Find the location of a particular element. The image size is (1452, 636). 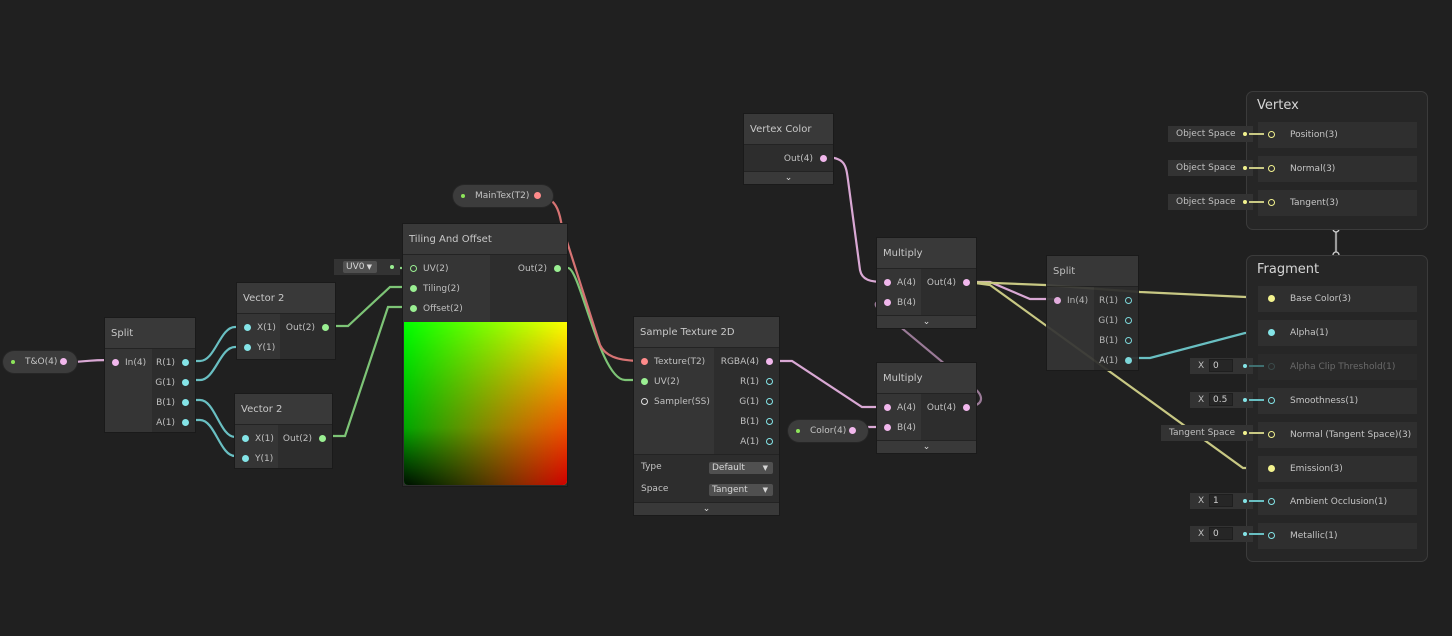

vector2-node-2: Vector 2 X(1) Y(1) Out(2) is located at coordinates (283, 431).